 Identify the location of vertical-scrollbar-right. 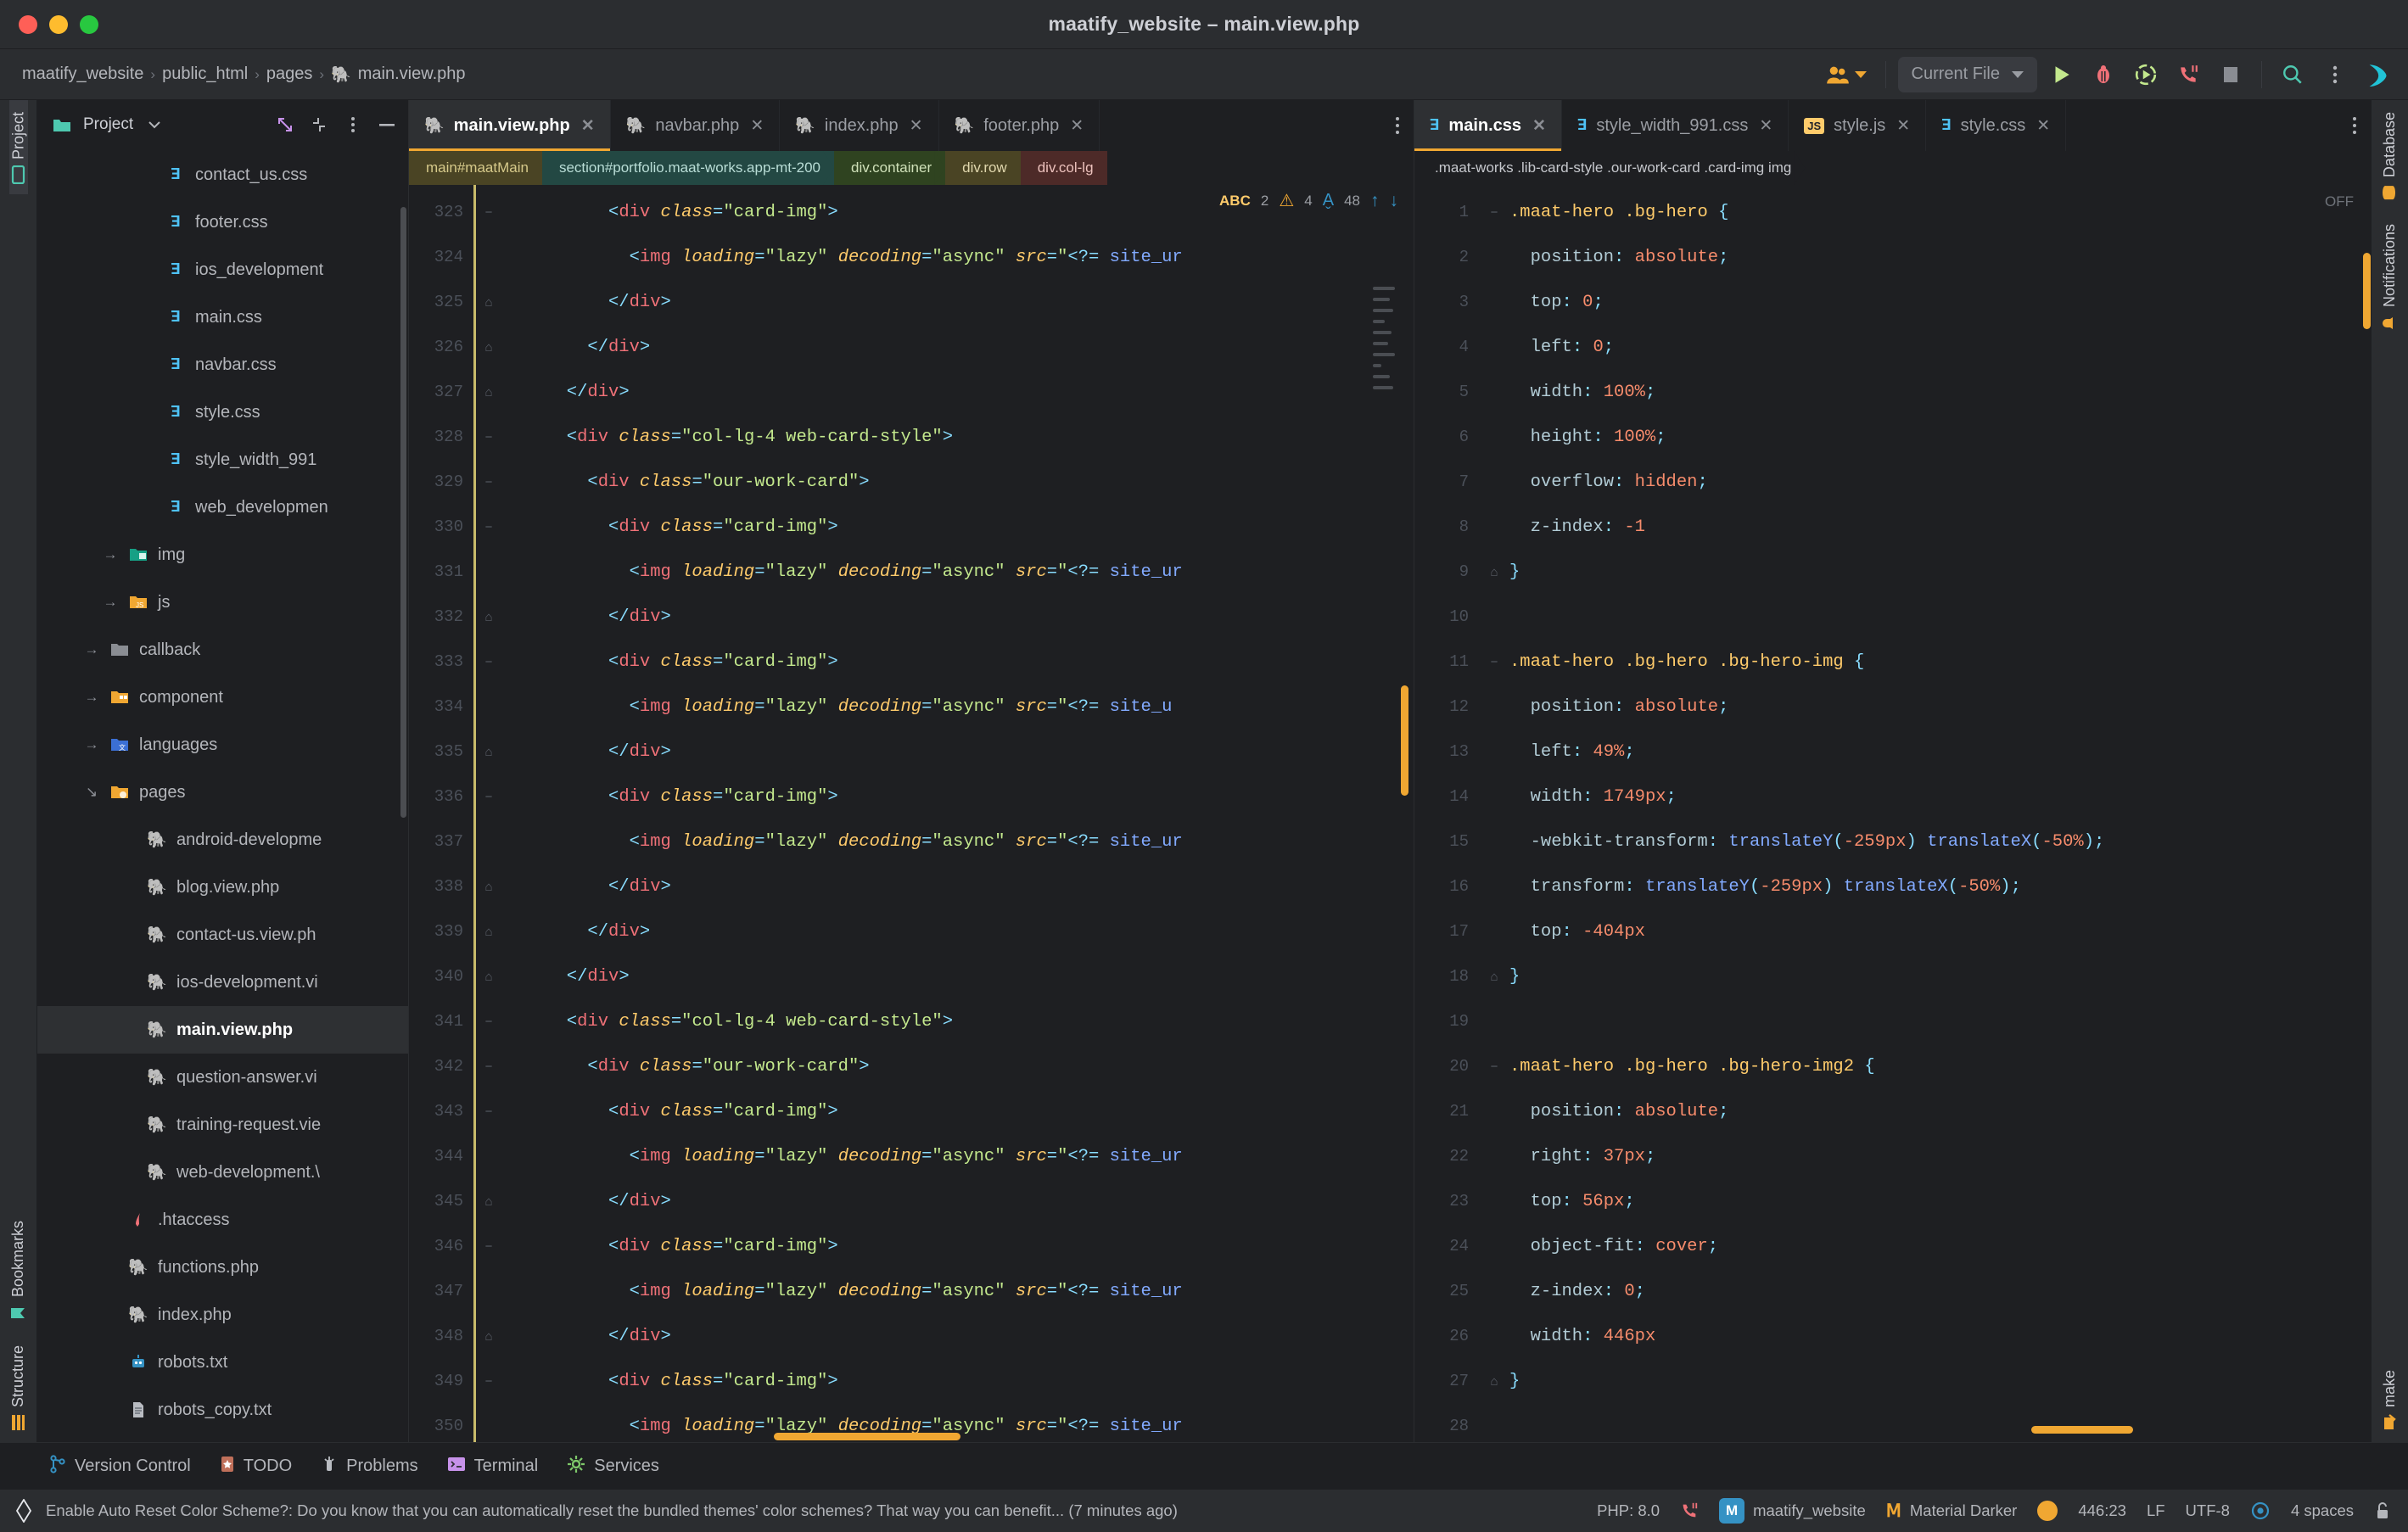
(2367, 291).